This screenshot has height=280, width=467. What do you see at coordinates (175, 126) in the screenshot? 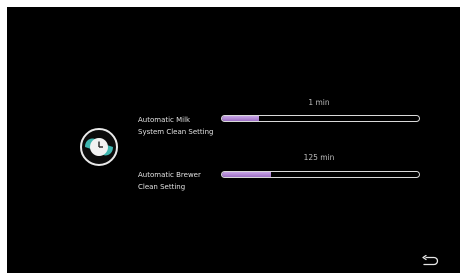
I see `milk-clean-label: Automatic Milk System Clean Setting` at bounding box center [175, 126].